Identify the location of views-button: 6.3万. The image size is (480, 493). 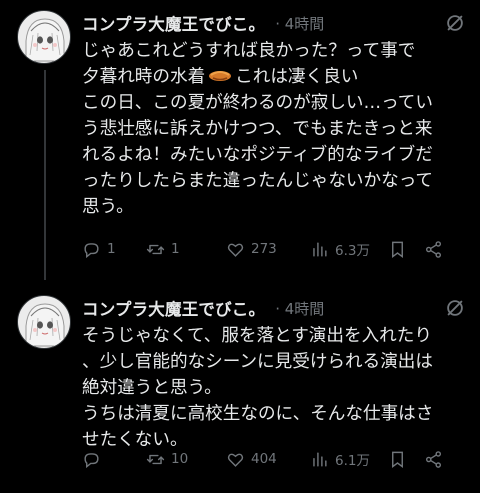
(349, 249).